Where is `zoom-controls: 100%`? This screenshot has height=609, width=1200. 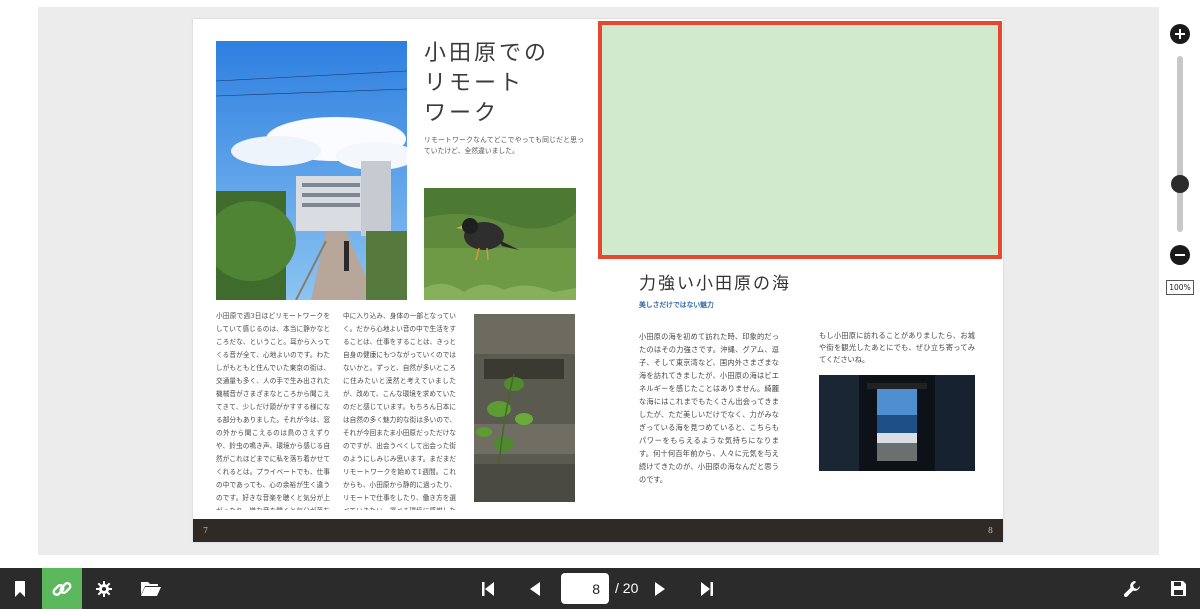
zoom-controls: 100% is located at coordinates (1180, 160).